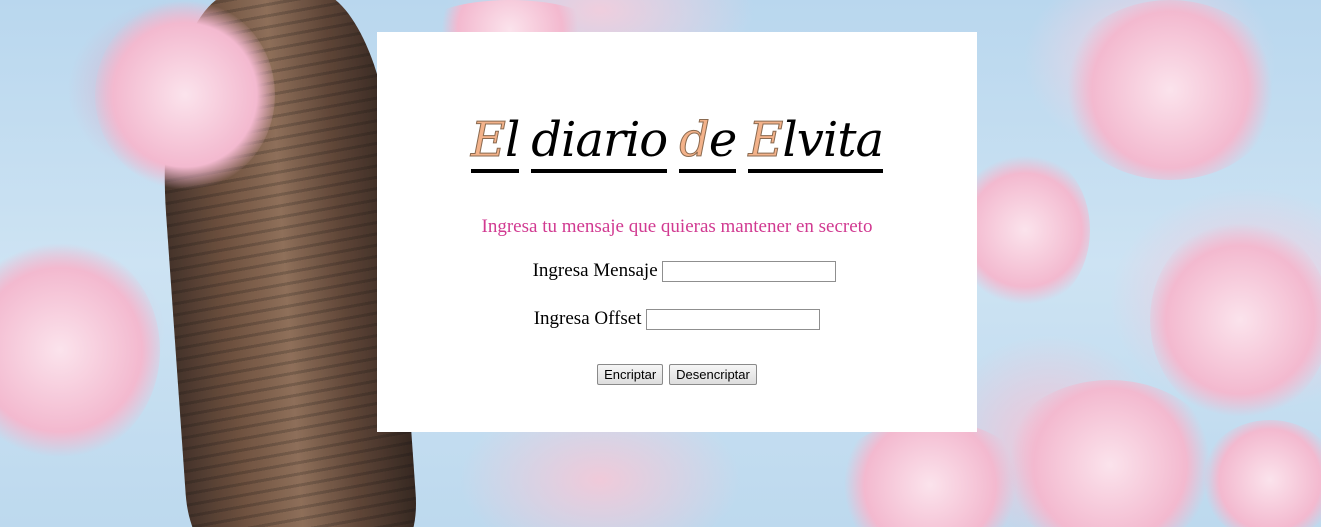  I want to click on logo-text: e, so click(722, 140).